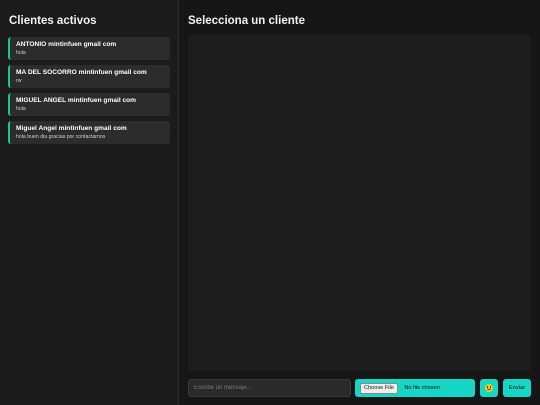  I want to click on choose-file-button: Choose File, so click(379, 388).